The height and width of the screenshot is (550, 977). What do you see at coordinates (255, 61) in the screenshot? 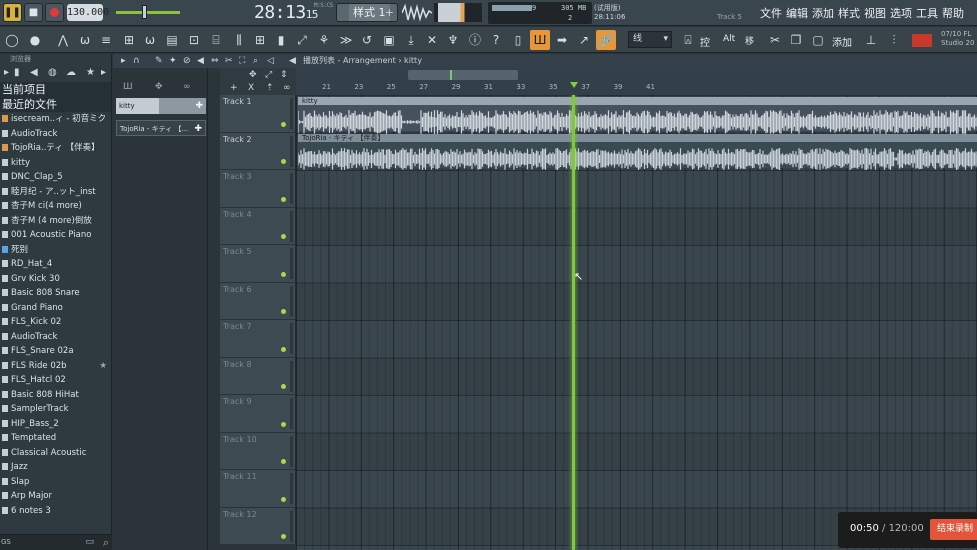
I see `zoom-tool-icon: ⌕` at bounding box center [255, 61].